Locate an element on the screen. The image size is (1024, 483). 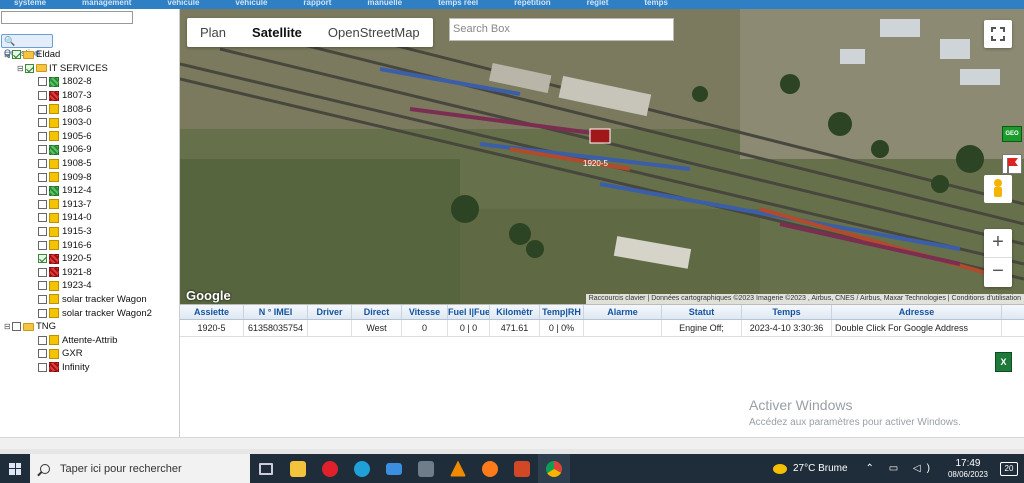
tree-vehicle-item: 1906-9 is located at coordinates (78, 150).